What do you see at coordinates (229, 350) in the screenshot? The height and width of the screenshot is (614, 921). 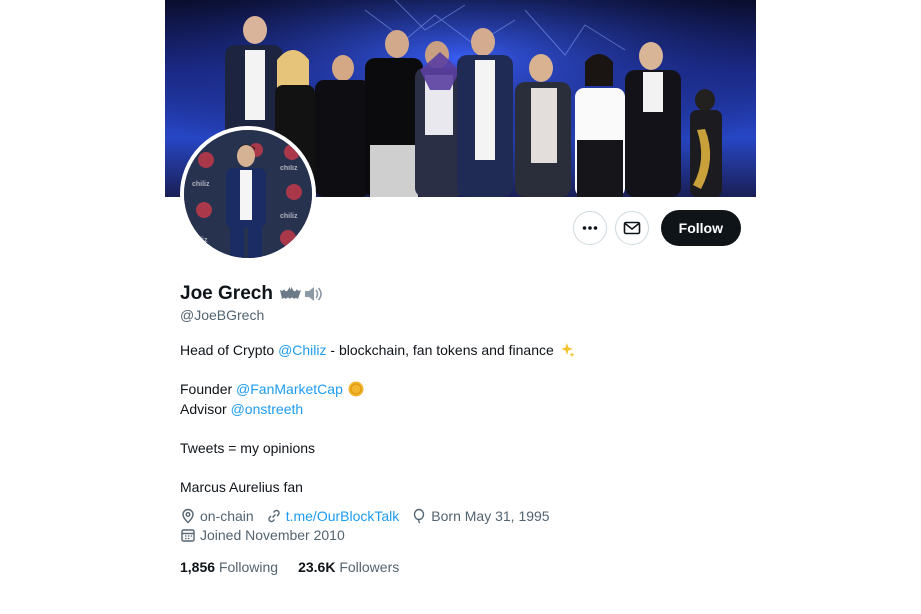 I see `bio-text: Head of Crypto` at bounding box center [229, 350].